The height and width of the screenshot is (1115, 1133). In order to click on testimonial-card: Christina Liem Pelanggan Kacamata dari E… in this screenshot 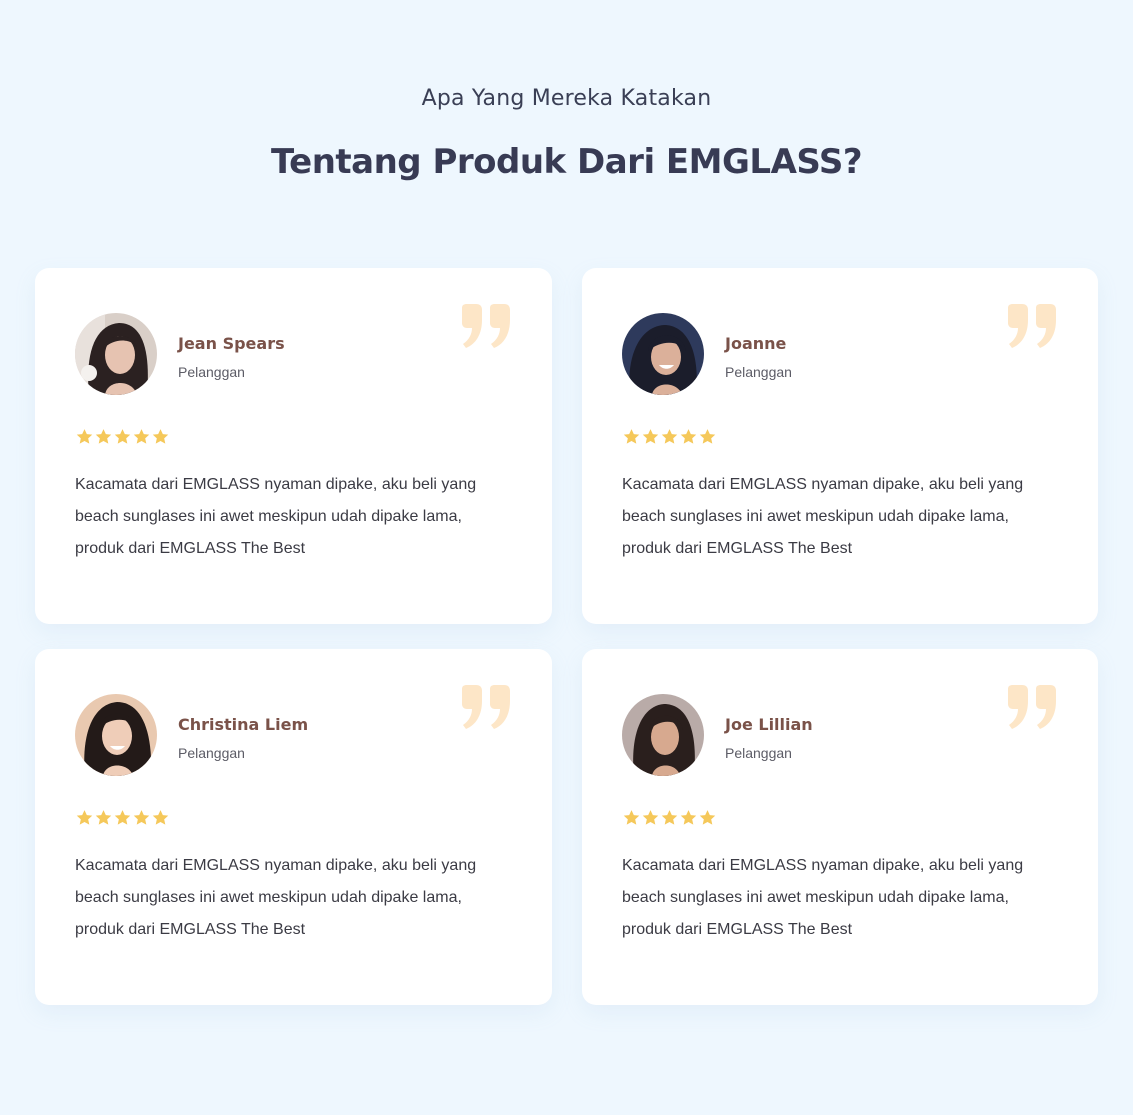, I will do `click(293, 827)`.